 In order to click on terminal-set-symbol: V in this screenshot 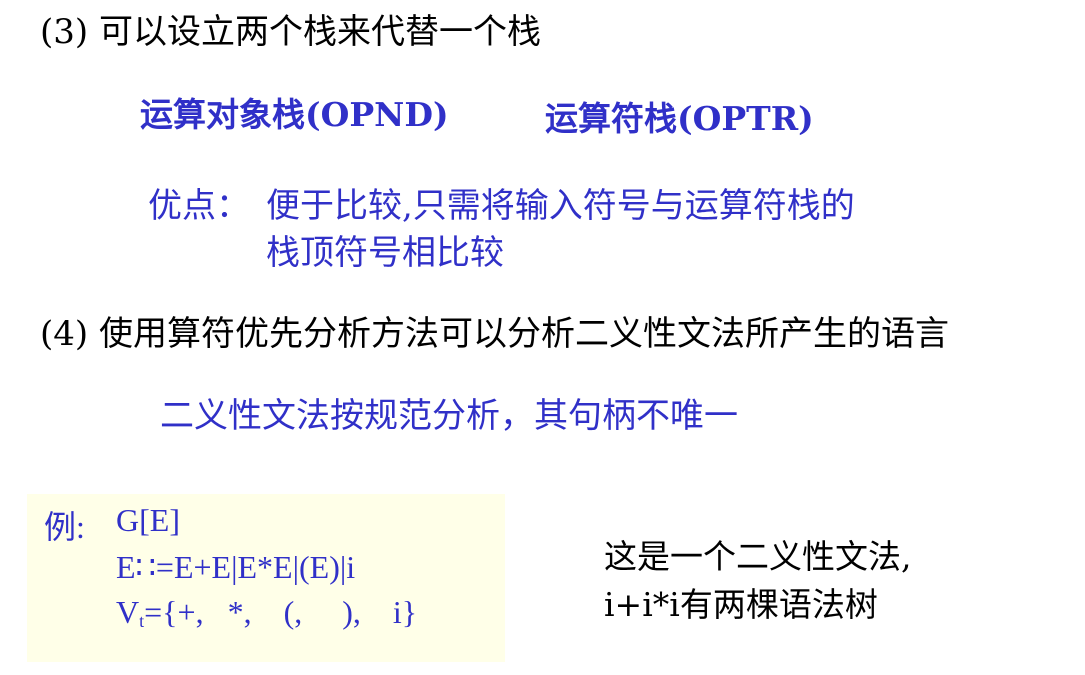, I will do `click(128, 612)`.